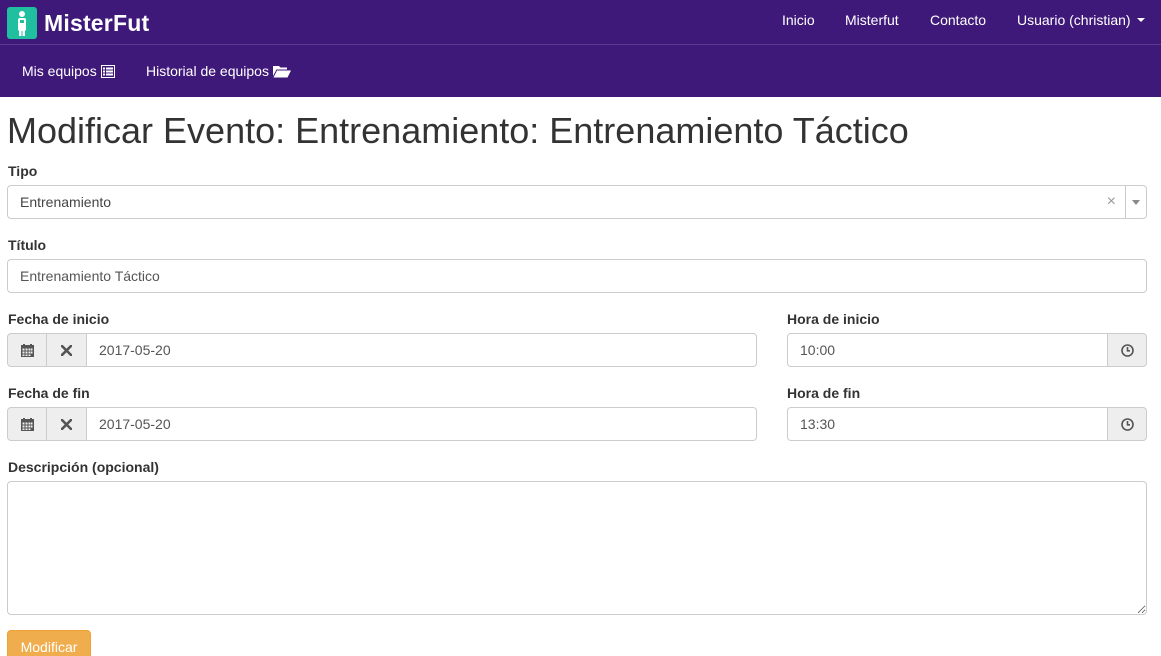  I want to click on brand-name: MisterFut, so click(97, 22).